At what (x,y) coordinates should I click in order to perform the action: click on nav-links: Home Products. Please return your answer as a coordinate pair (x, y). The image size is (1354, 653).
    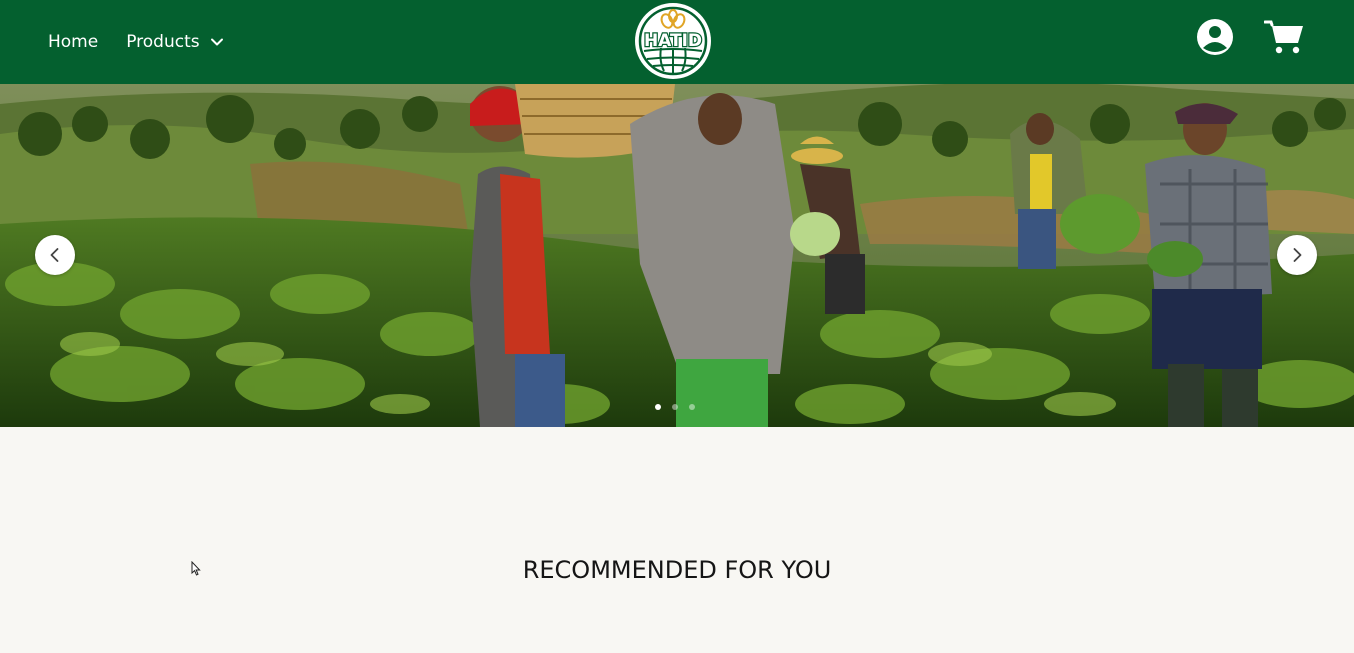
    Looking at the image, I should click on (136, 42).